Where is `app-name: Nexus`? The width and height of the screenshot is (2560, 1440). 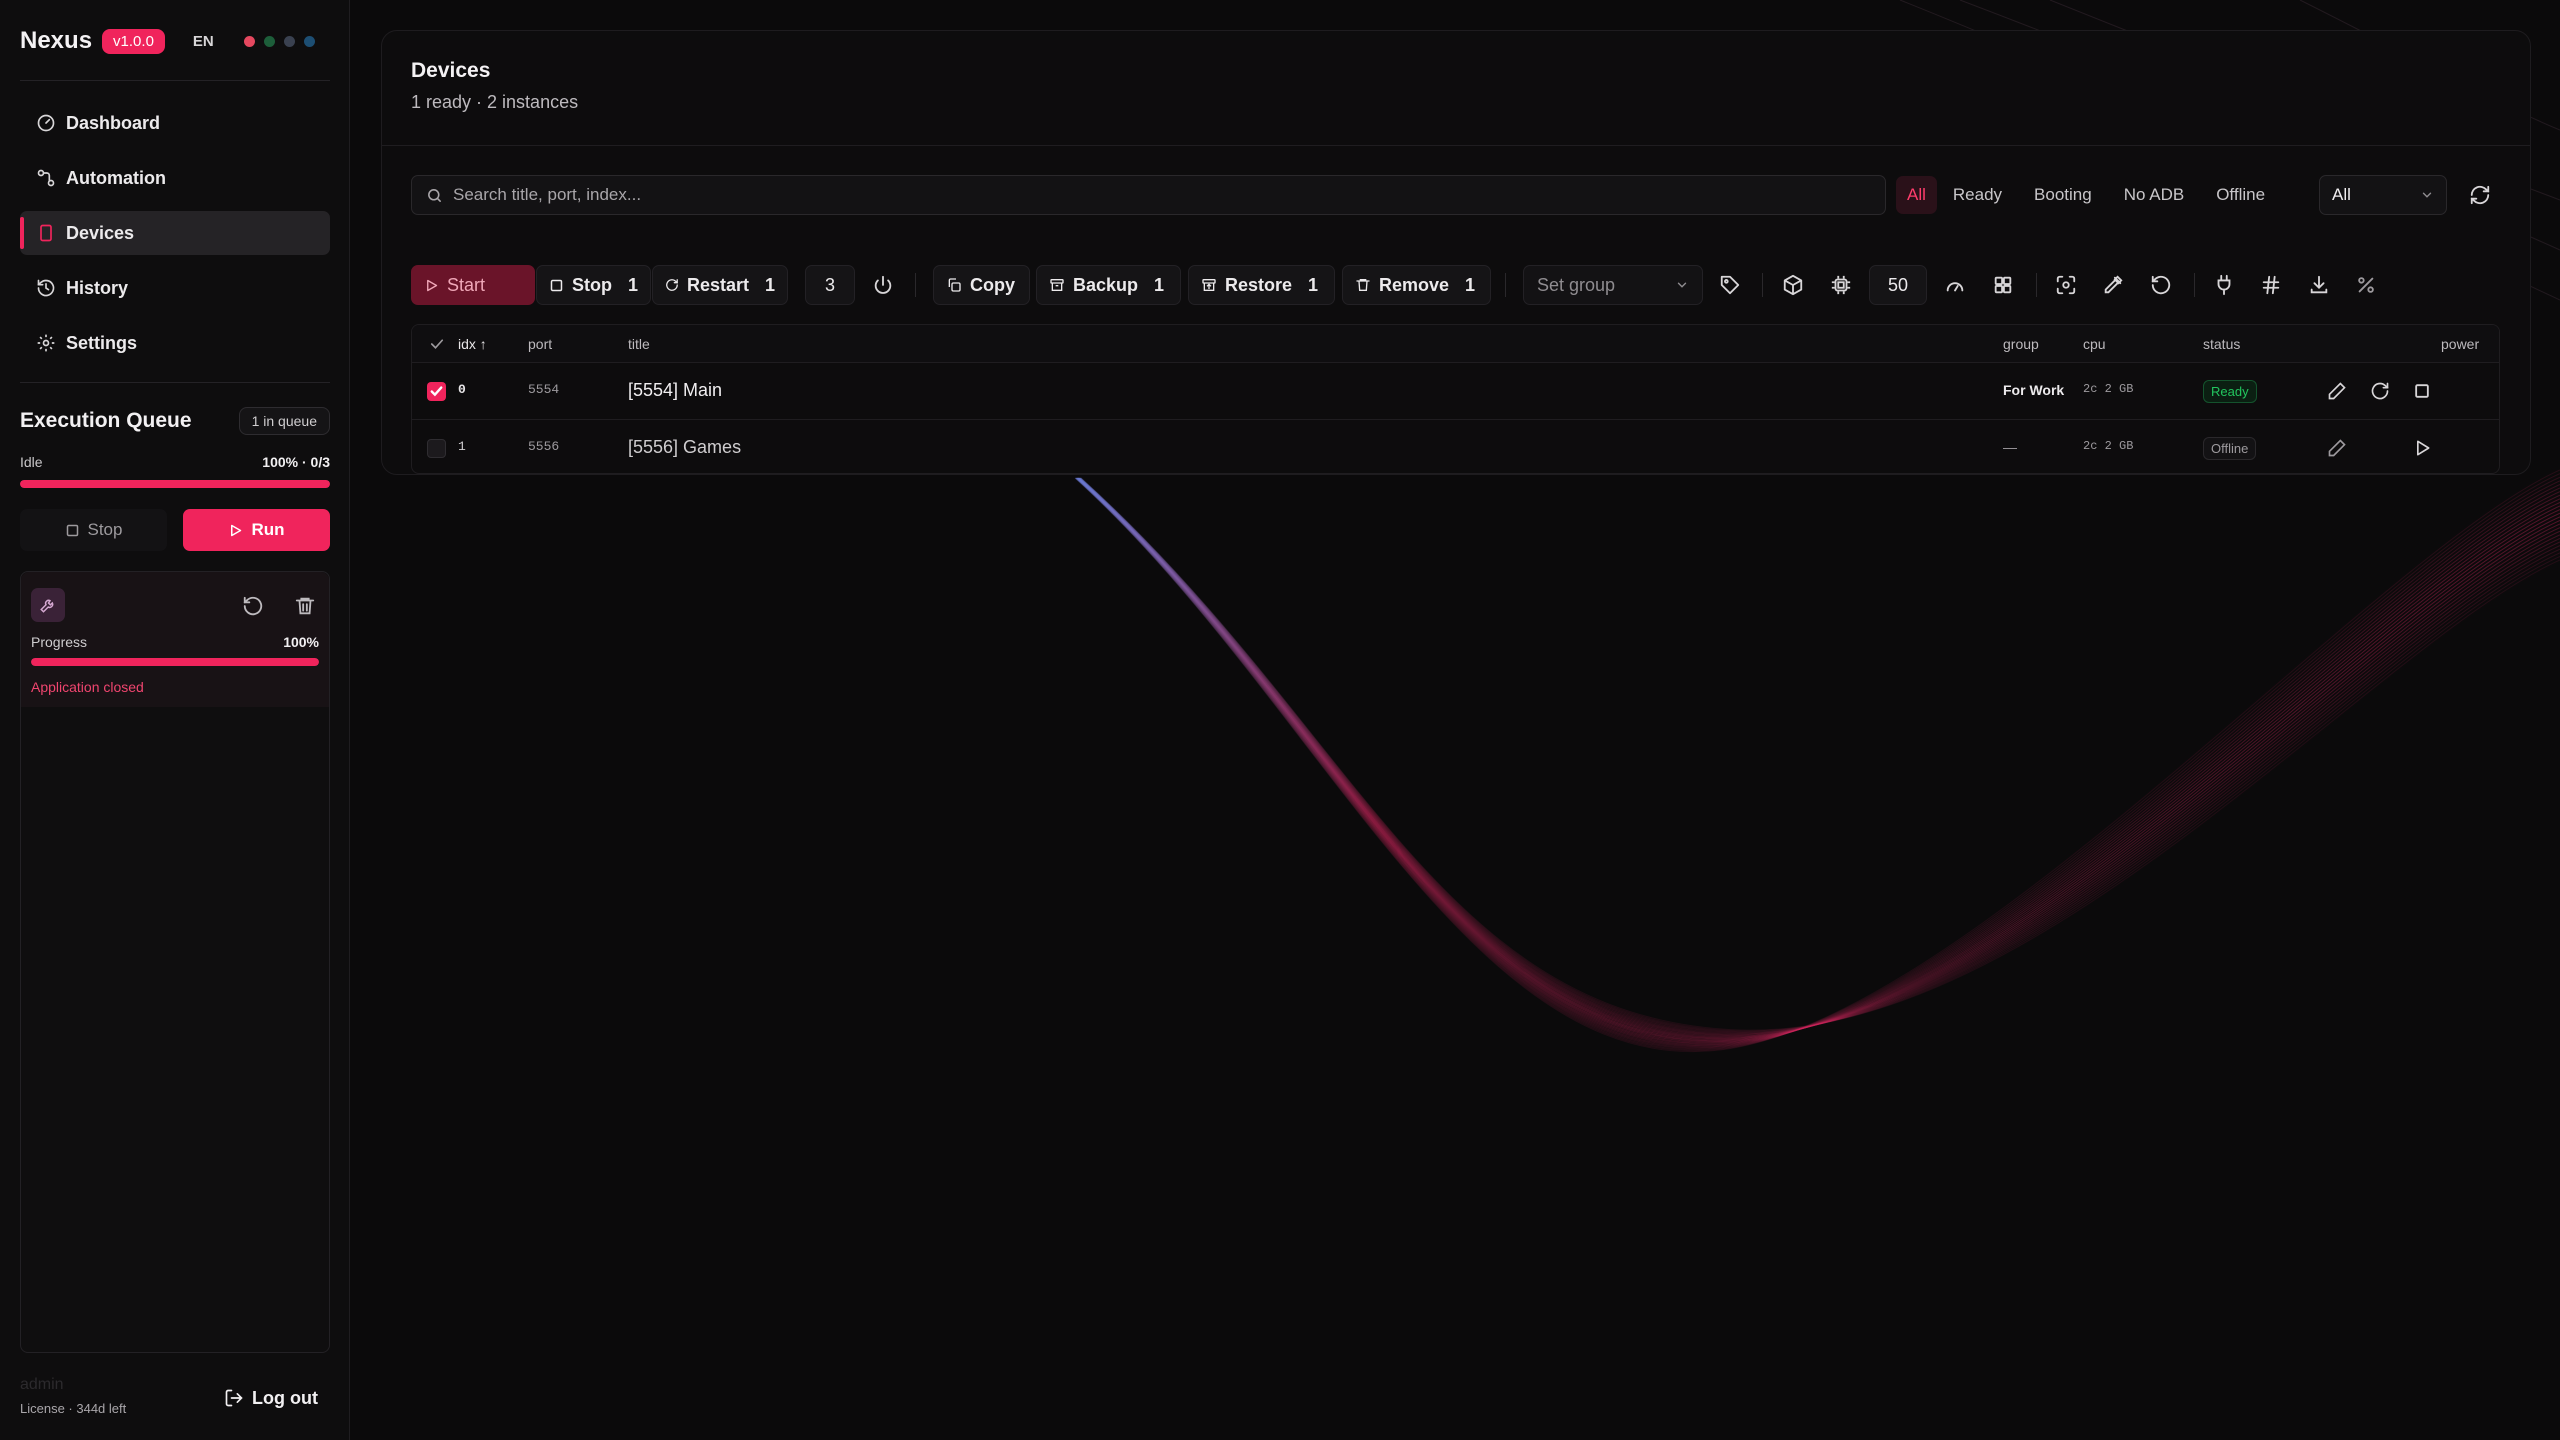
app-name: Nexus is located at coordinates (56, 40).